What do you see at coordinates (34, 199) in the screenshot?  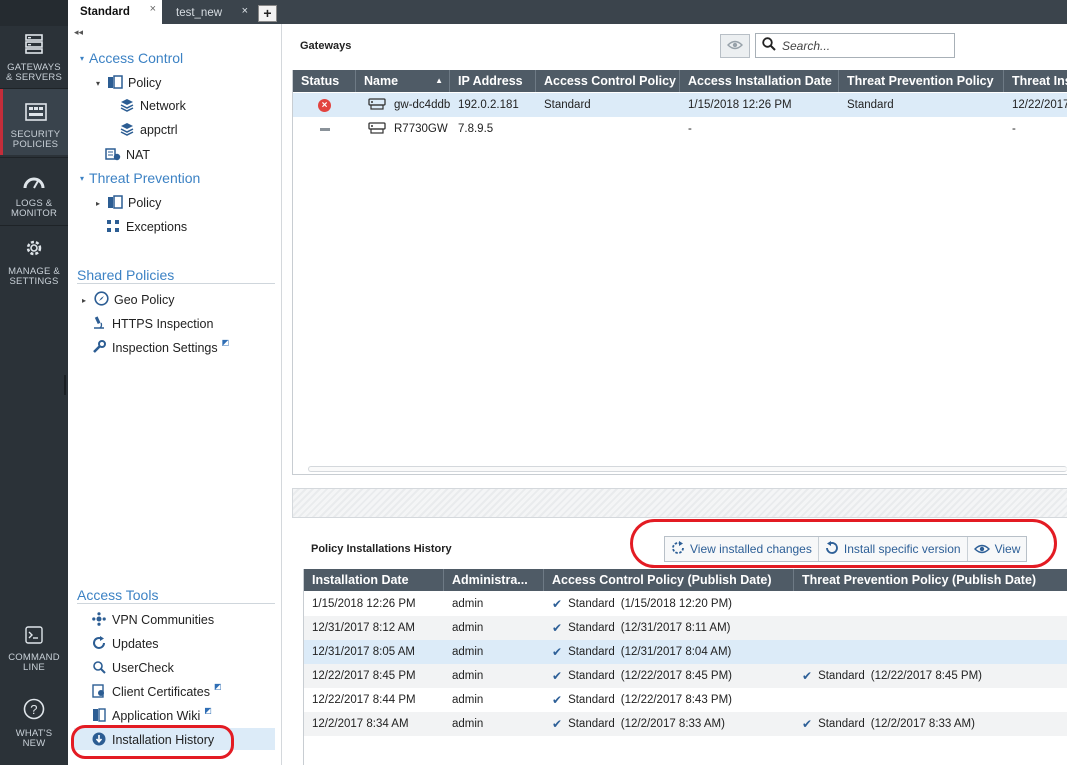 I see `nav-logs-monitor: LOGS & MONITOR` at bounding box center [34, 199].